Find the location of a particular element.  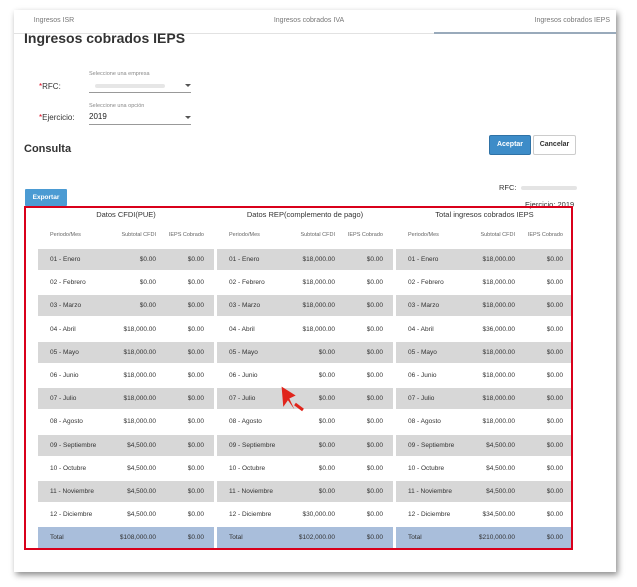

rfc-label: *RFC: is located at coordinates (50, 86).